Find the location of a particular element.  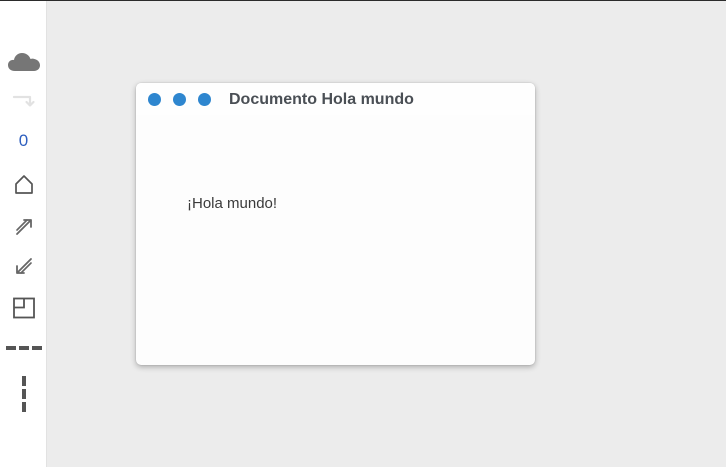

counter-value: 0 is located at coordinates (23, 140).